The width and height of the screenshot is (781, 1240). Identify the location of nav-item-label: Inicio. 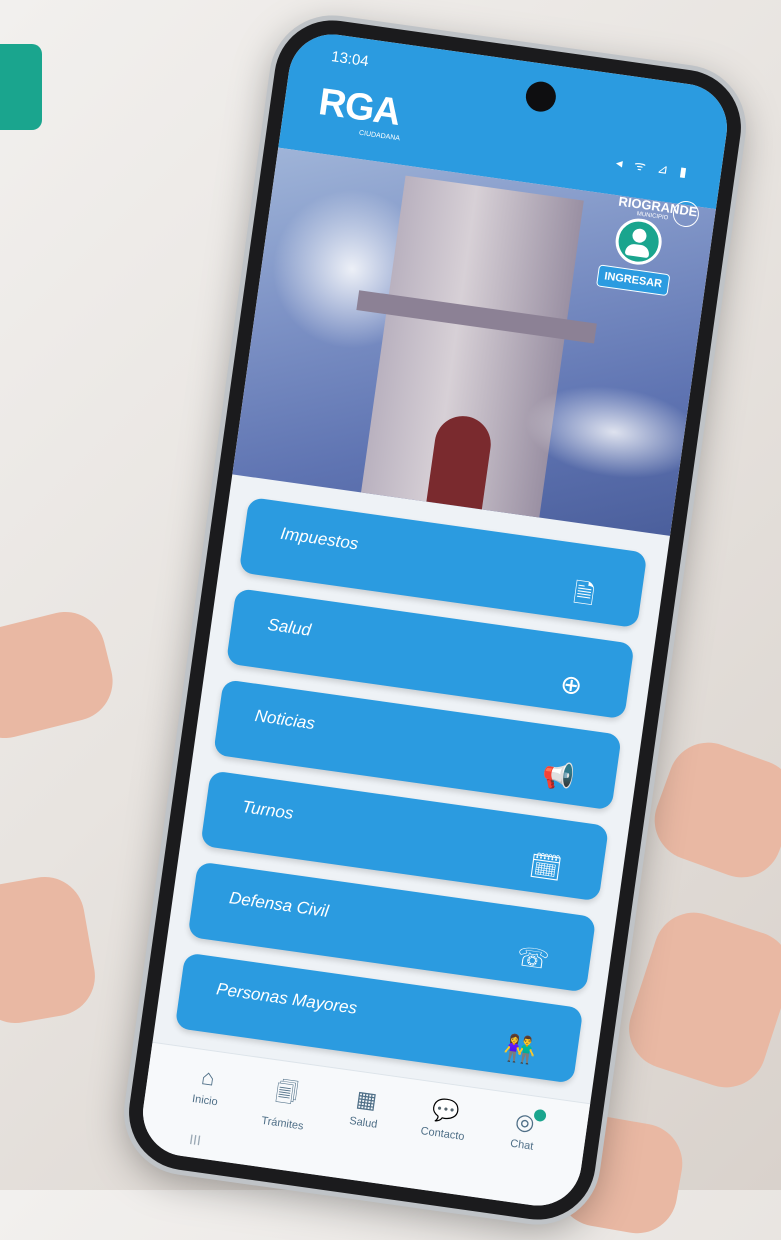
(205, 1100).